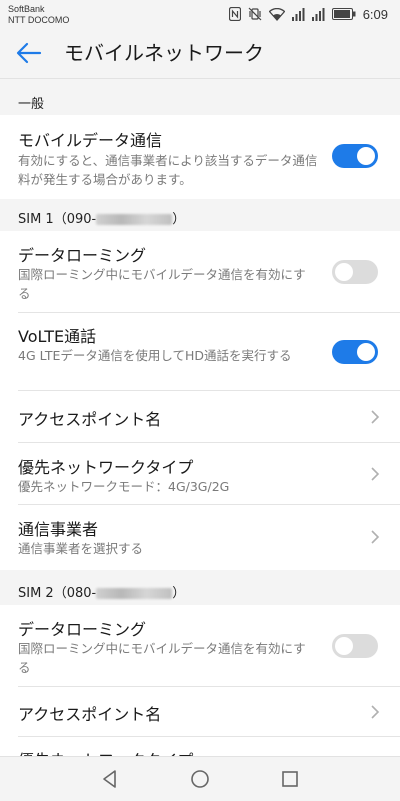 The height and width of the screenshot is (801, 400). I want to click on clock: 6:09, so click(375, 14).